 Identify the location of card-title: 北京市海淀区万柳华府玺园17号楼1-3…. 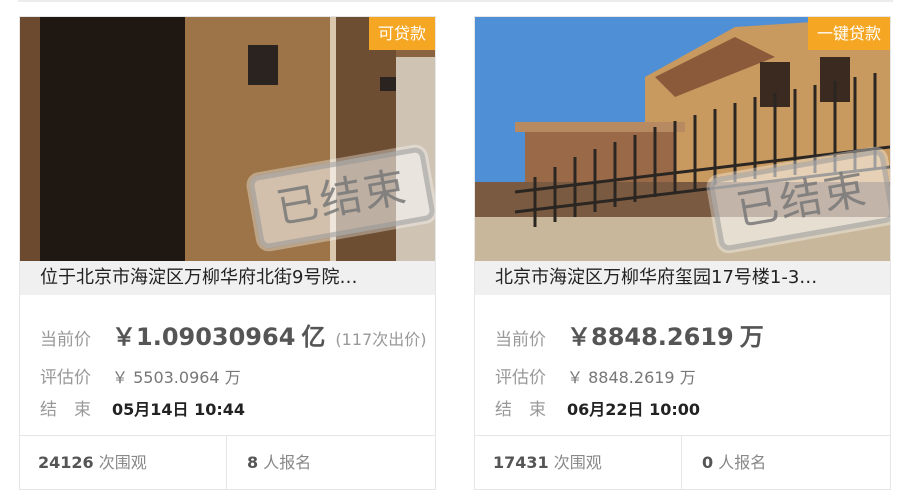
(682, 278).